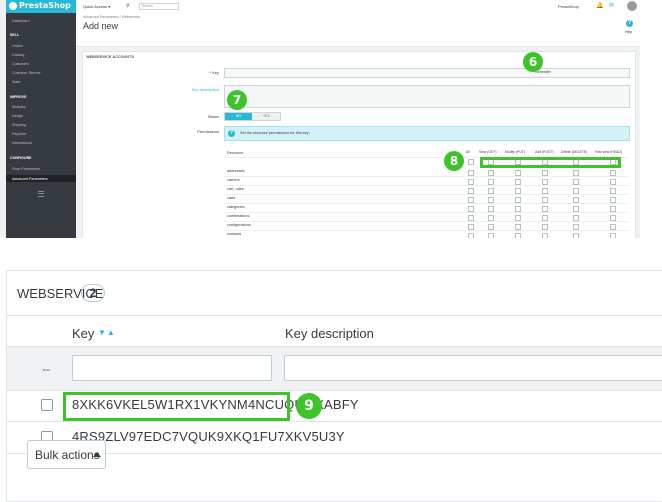 The height and width of the screenshot is (502, 662). What do you see at coordinates (214, 72) in the screenshot?
I see `key-label: * Key` at bounding box center [214, 72].